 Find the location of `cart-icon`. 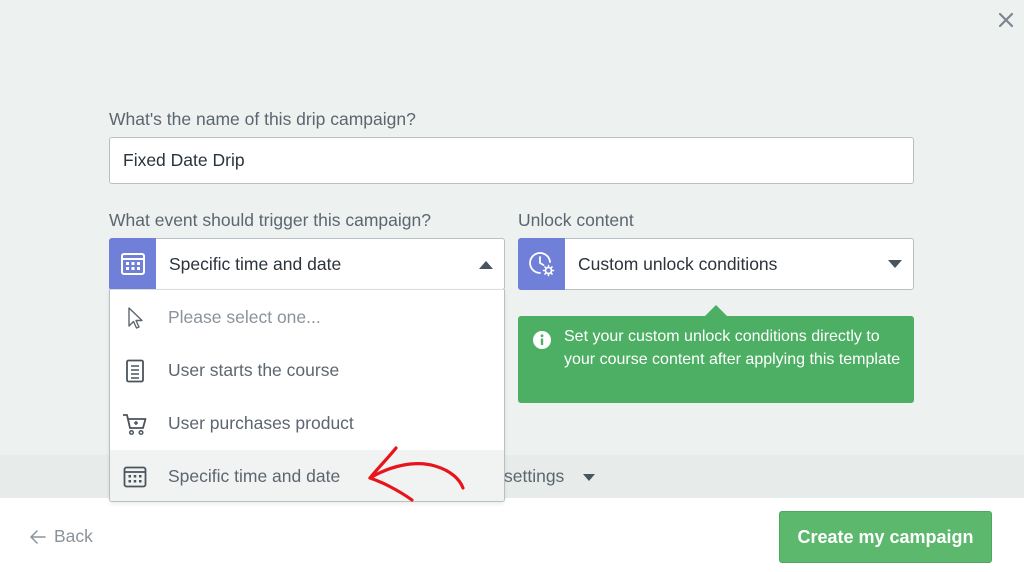

cart-icon is located at coordinates (135, 424).